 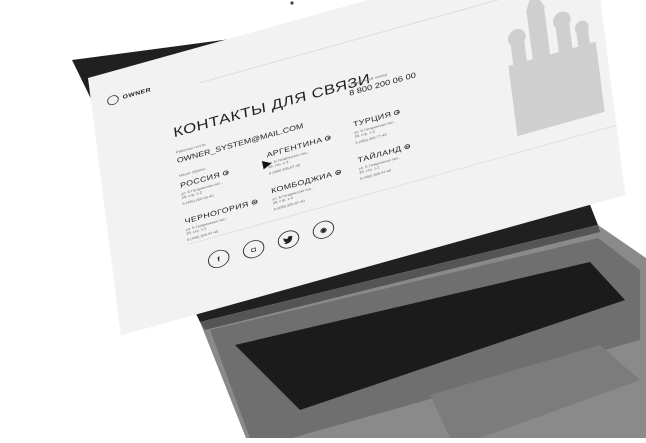 I want to click on cathedral-illustration, so click(x=556, y=68).